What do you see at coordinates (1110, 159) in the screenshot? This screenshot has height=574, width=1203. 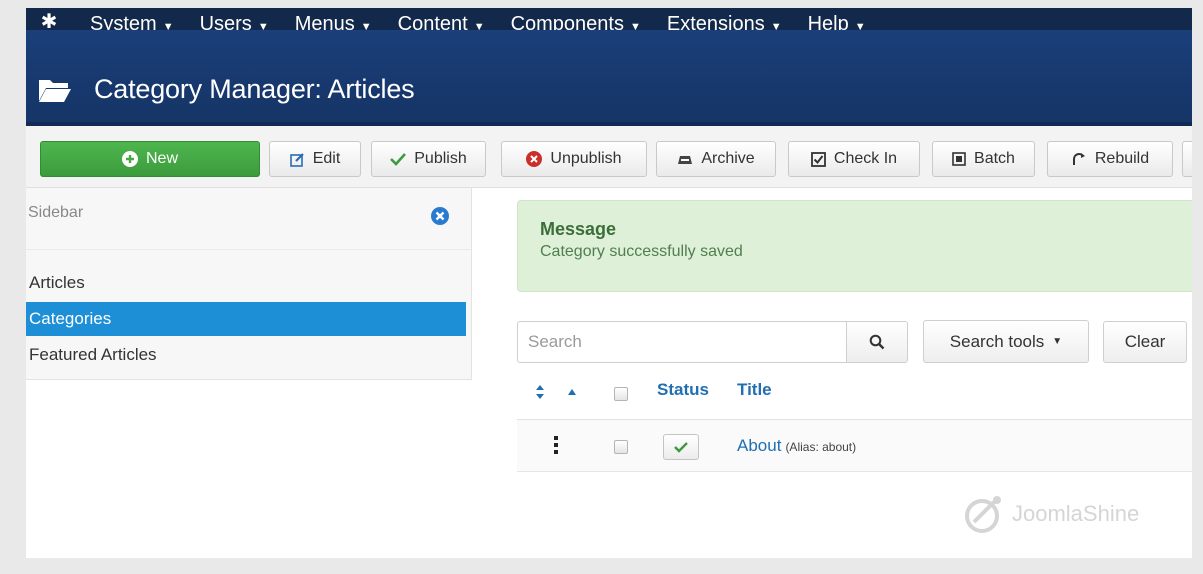 I see `rebuild-button: Rebuild` at bounding box center [1110, 159].